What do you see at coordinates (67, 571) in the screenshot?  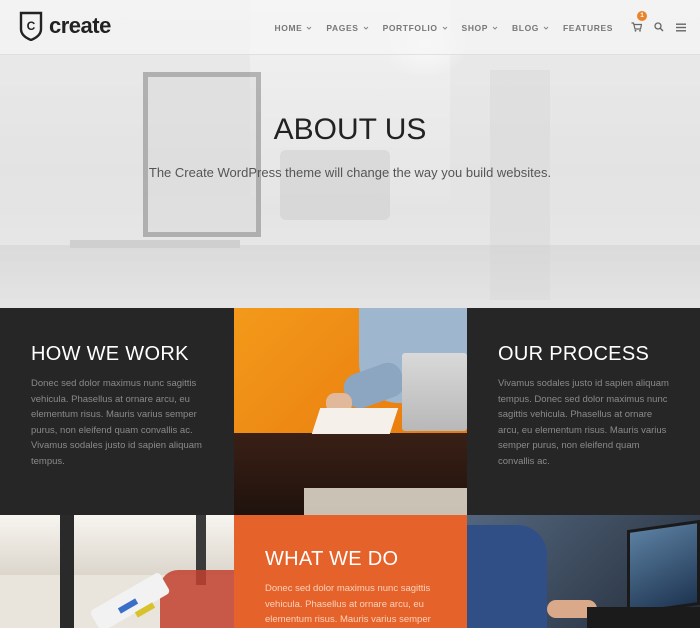 I see `photo-pole` at bounding box center [67, 571].